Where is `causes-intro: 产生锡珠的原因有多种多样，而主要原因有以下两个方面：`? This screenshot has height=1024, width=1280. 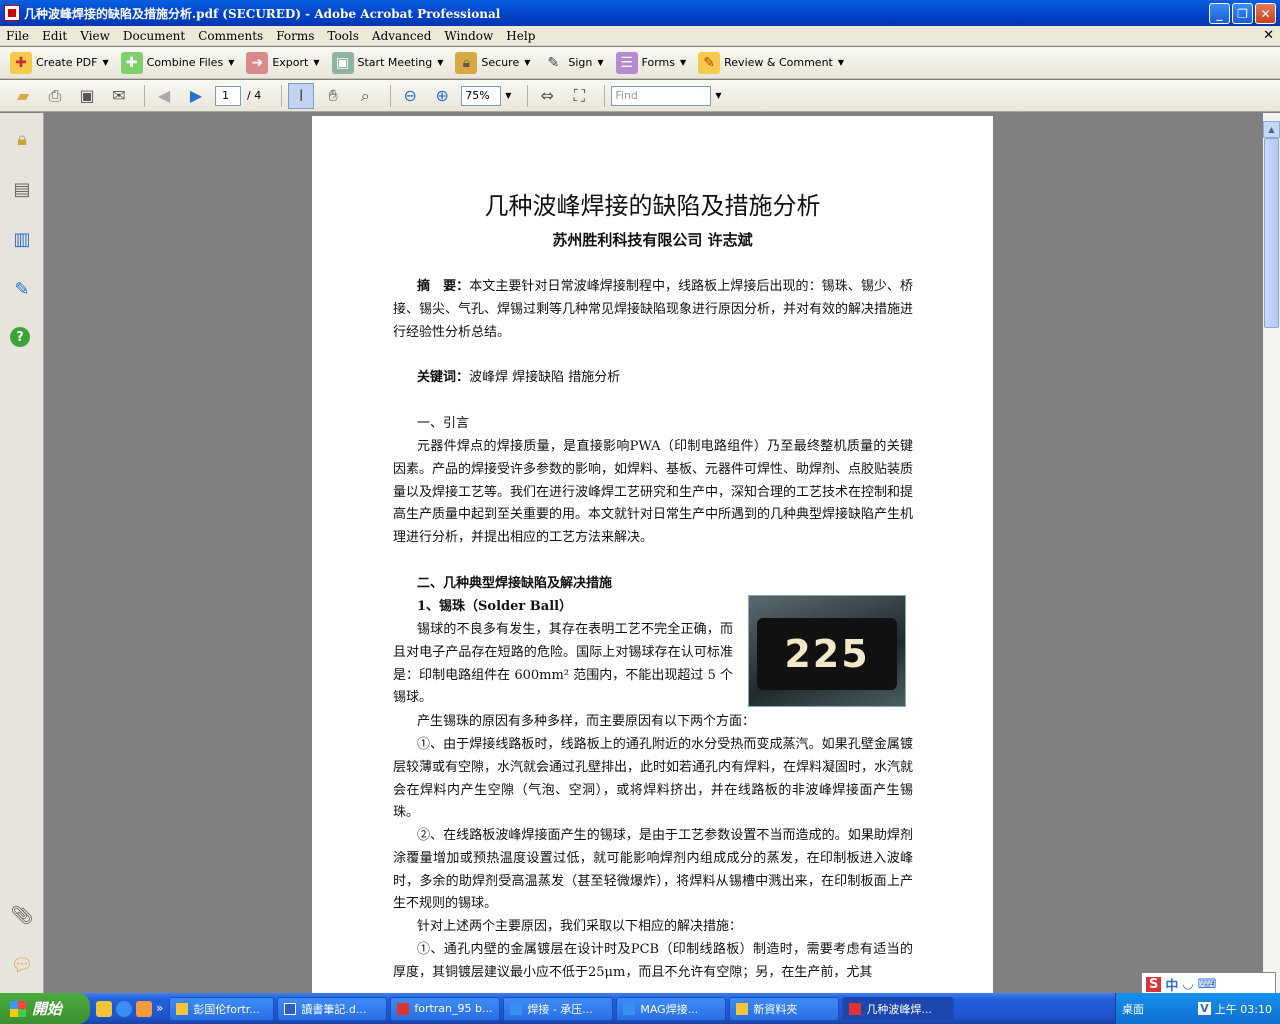 causes-intro: 产生锡珠的原因有多种多样，而主要原因有以下两个方面： is located at coordinates (586, 721).